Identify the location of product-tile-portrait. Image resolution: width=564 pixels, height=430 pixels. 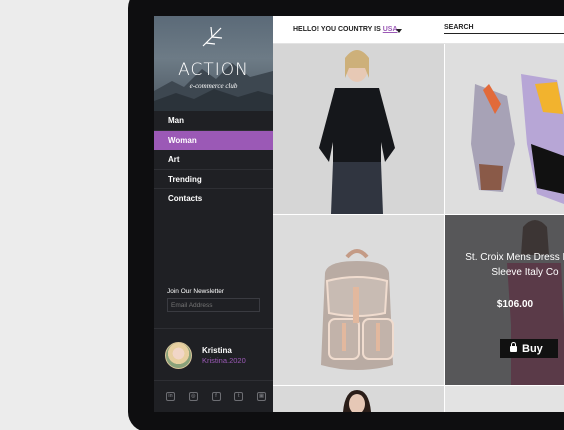
(358, 399).